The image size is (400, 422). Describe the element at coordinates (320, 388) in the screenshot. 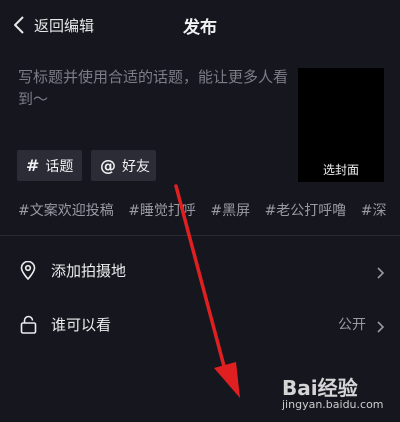

I see `watermark-logo: Bai经验` at that location.